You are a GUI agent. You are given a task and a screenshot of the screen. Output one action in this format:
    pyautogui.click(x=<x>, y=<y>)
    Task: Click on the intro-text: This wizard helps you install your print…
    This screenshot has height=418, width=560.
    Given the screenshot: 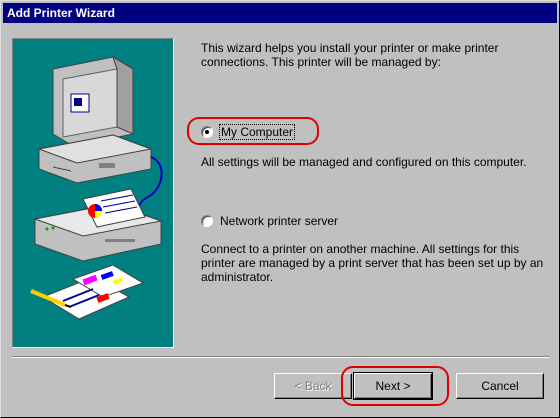 What is the action you would take?
    pyautogui.click(x=350, y=55)
    